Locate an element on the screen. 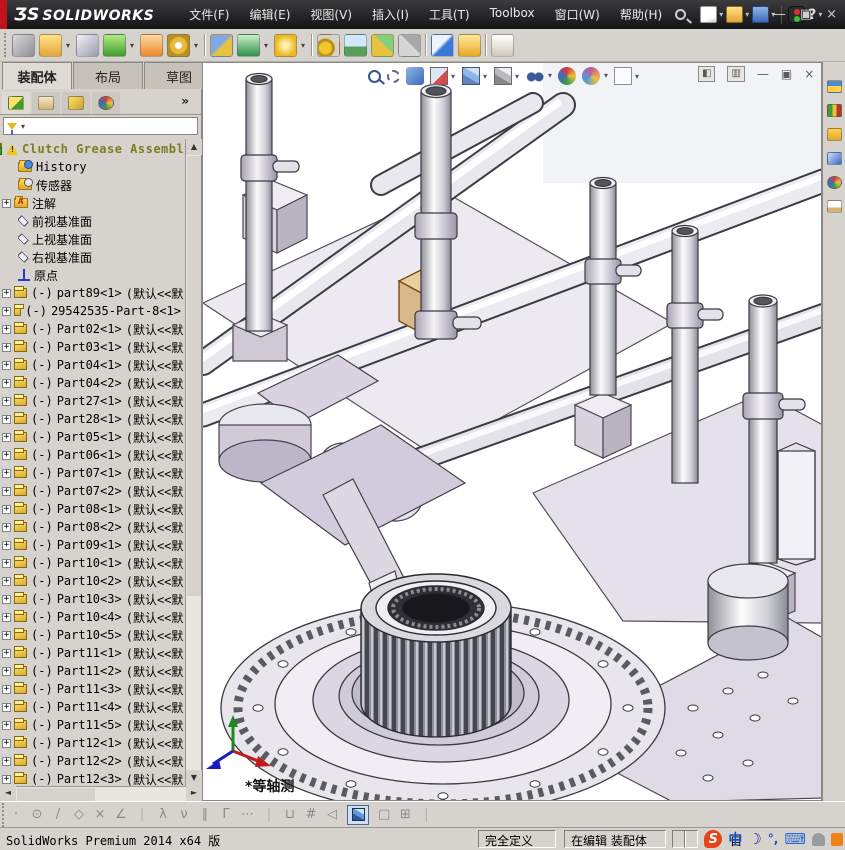 The height and width of the screenshot is (850, 845). tree-part-row: + (-) Part11<4> (默认<<默 is located at coordinates (92, 707).